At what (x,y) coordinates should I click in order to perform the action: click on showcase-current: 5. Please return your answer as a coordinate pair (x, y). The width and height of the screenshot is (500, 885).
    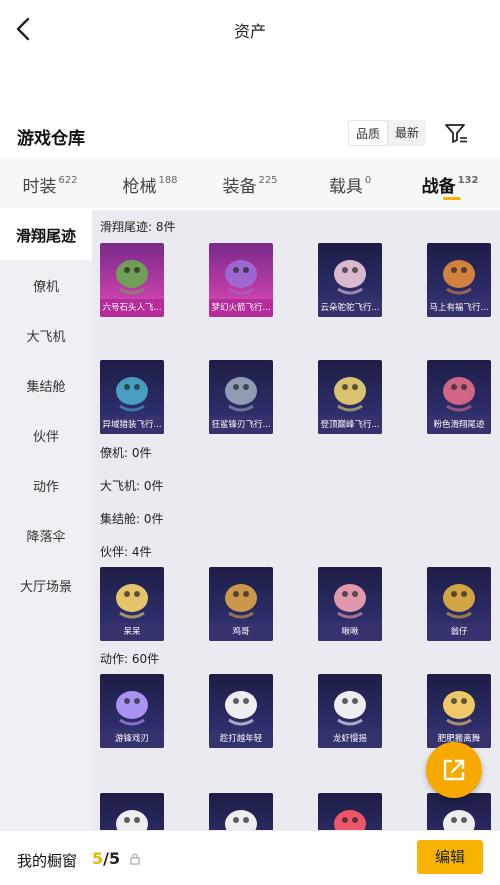
    Looking at the image, I should click on (98, 858).